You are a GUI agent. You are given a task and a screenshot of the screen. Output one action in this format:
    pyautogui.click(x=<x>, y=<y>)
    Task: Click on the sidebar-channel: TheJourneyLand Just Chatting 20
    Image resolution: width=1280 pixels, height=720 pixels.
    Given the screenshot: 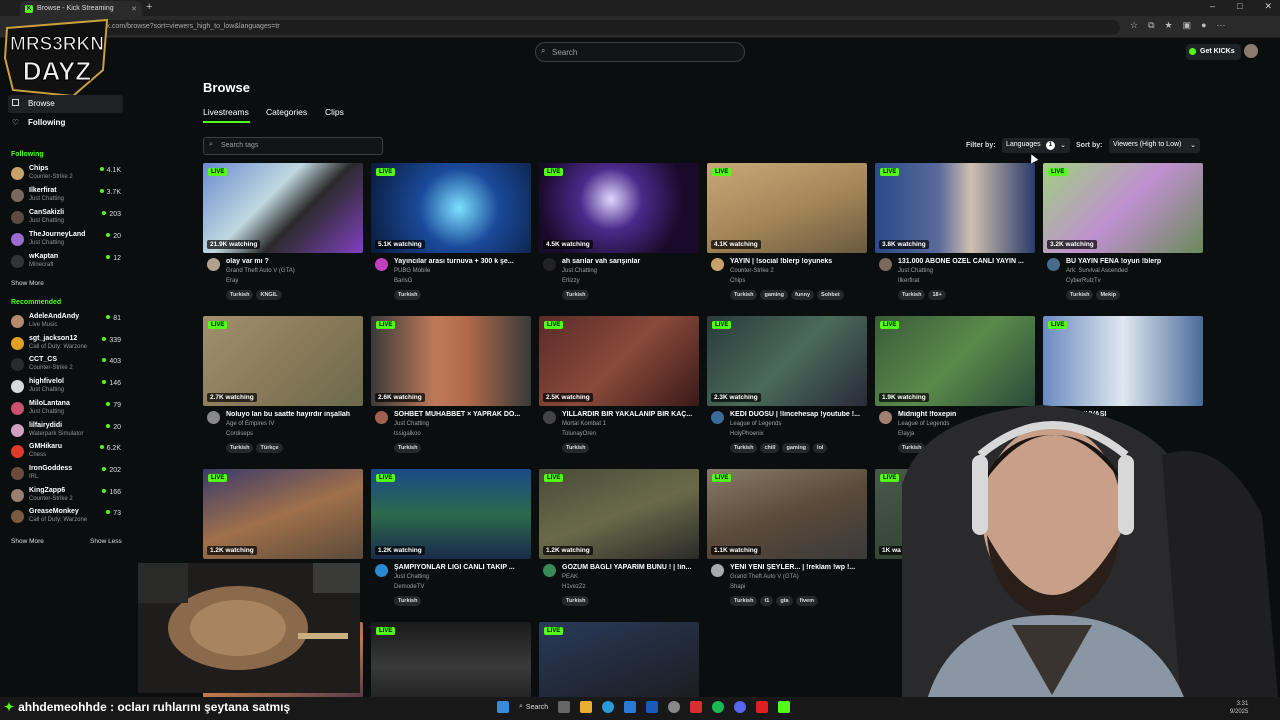 What is the action you would take?
    pyautogui.click(x=67, y=241)
    